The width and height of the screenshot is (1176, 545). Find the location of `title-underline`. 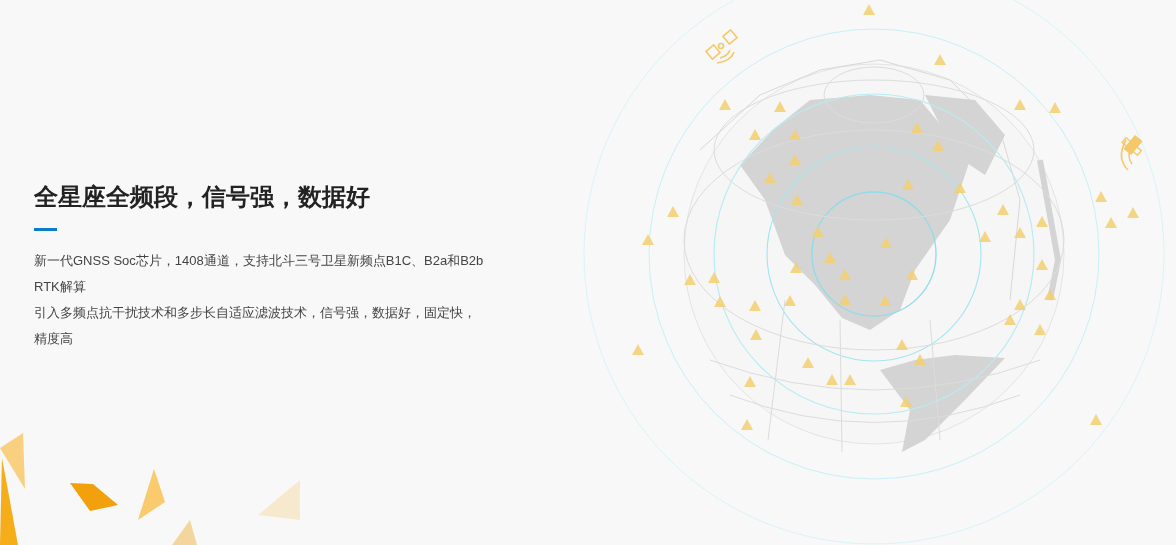

title-underline is located at coordinates (45, 229).